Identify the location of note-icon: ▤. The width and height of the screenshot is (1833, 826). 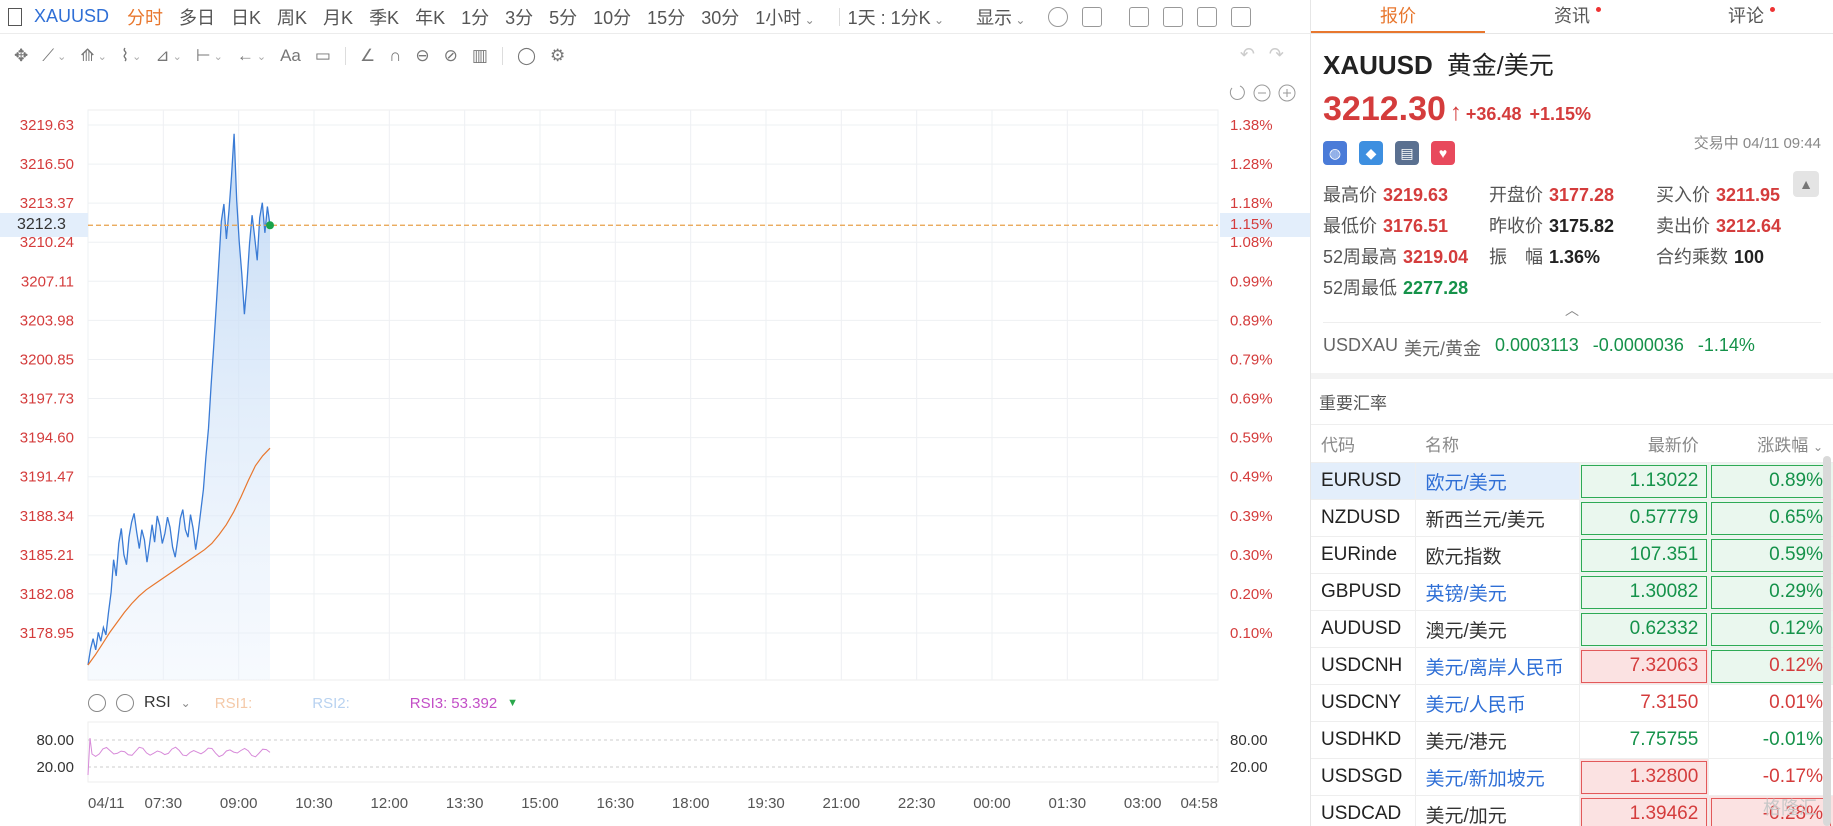
(1407, 153).